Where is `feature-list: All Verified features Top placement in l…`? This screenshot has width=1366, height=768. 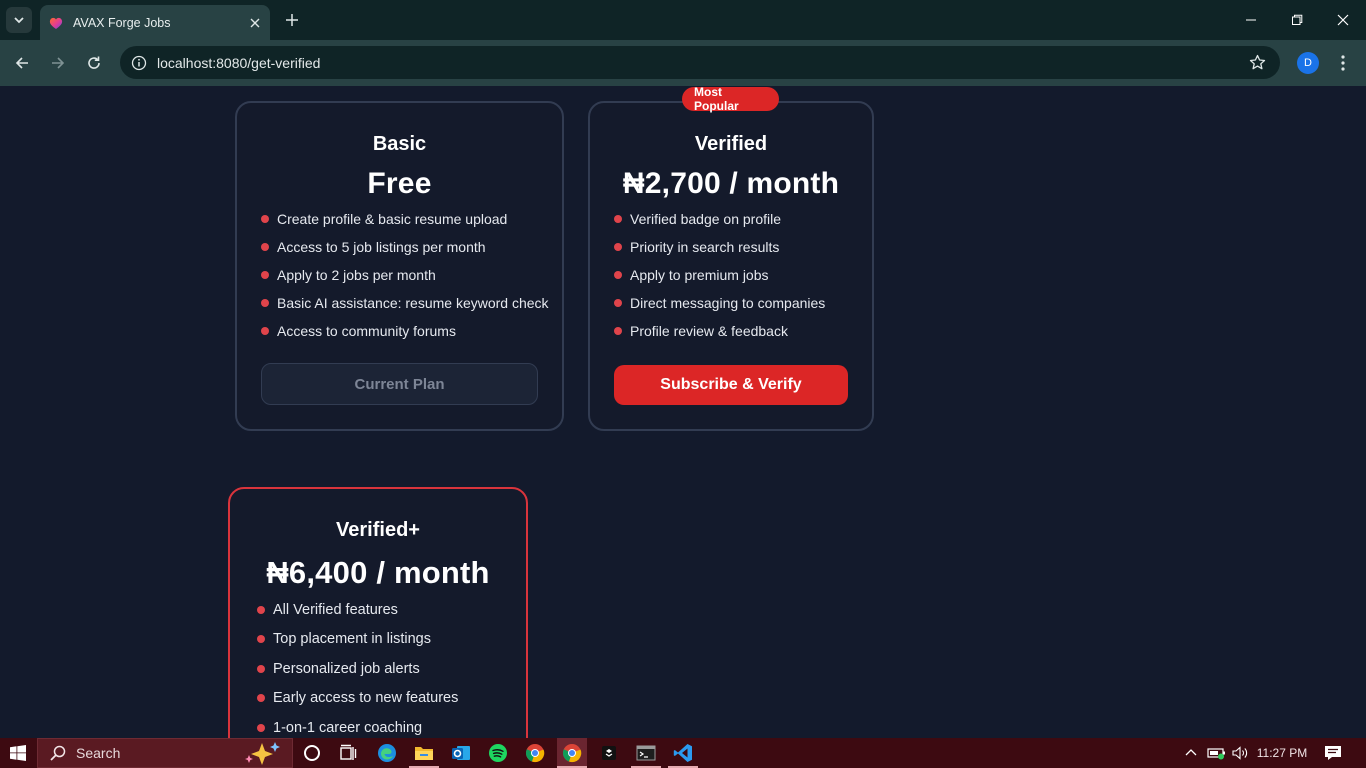
feature-list: All Verified features Top placement in l… is located at coordinates (357, 670).